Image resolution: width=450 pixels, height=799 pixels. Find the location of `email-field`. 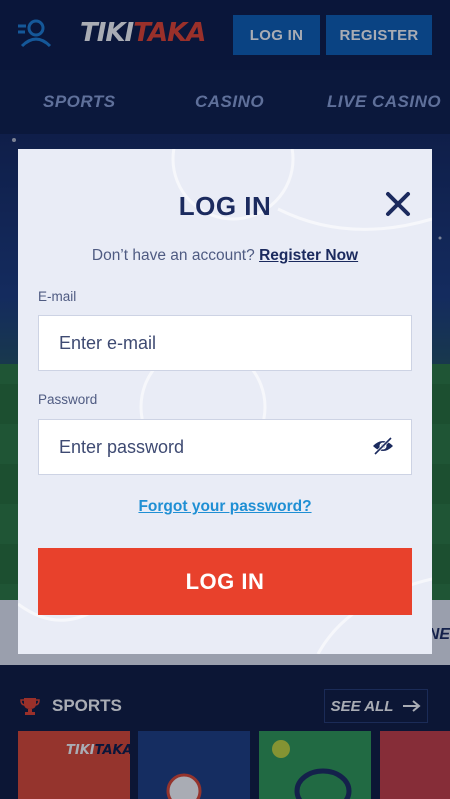

email-field is located at coordinates (225, 343).